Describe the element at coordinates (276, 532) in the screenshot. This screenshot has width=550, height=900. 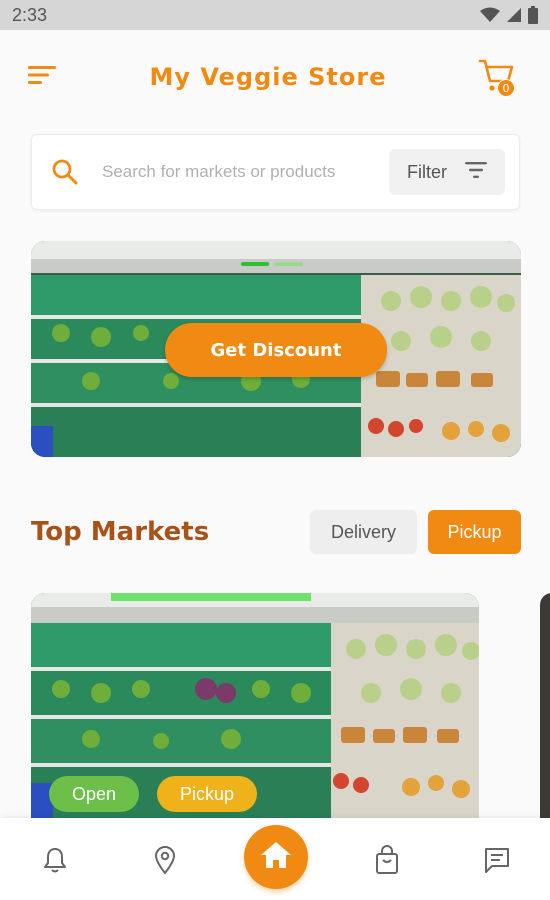
I see `top-markets-header: Top Markets Delivery Pickup` at that location.